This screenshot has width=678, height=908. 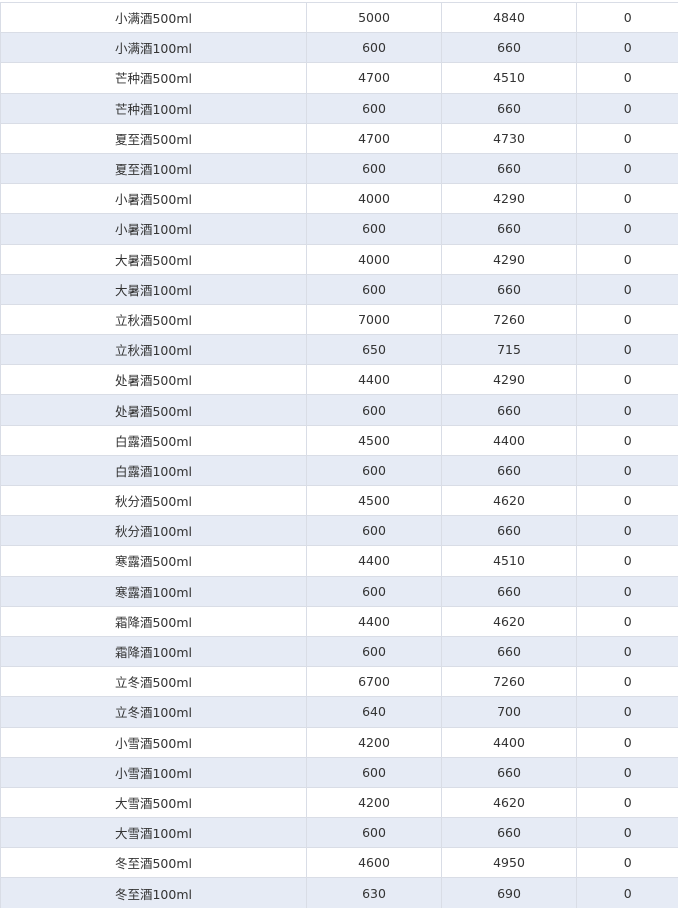 What do you see at coordinates (153, 682) in the screenshot?
I see `product-name-cell: 立冬酒500ml` at bounding box center [153, 682].